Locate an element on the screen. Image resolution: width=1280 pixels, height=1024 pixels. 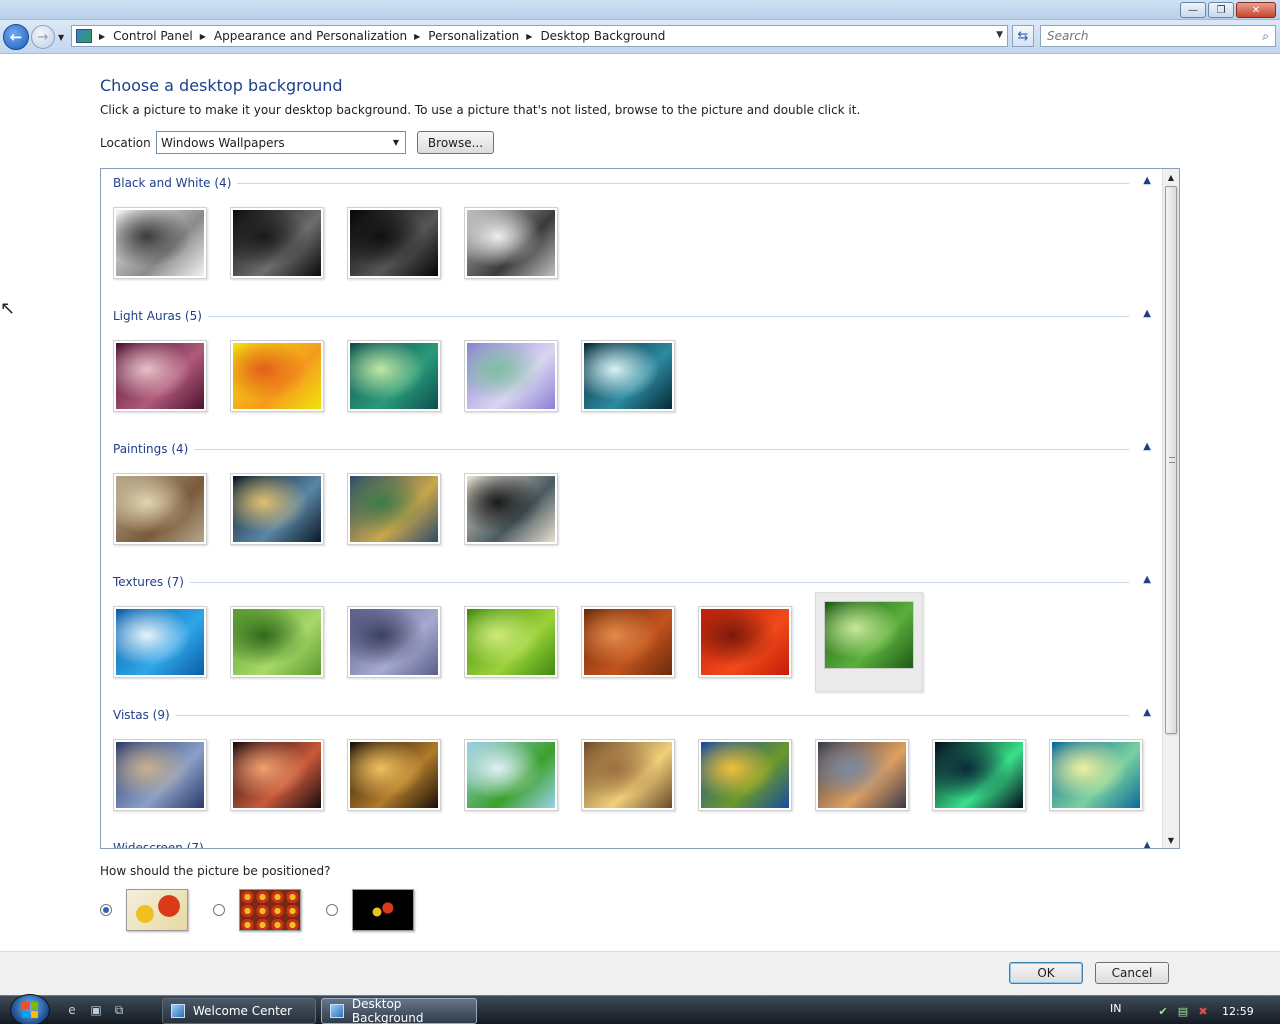
group-title: Paintings (4) is located at coordinates (154, 449).